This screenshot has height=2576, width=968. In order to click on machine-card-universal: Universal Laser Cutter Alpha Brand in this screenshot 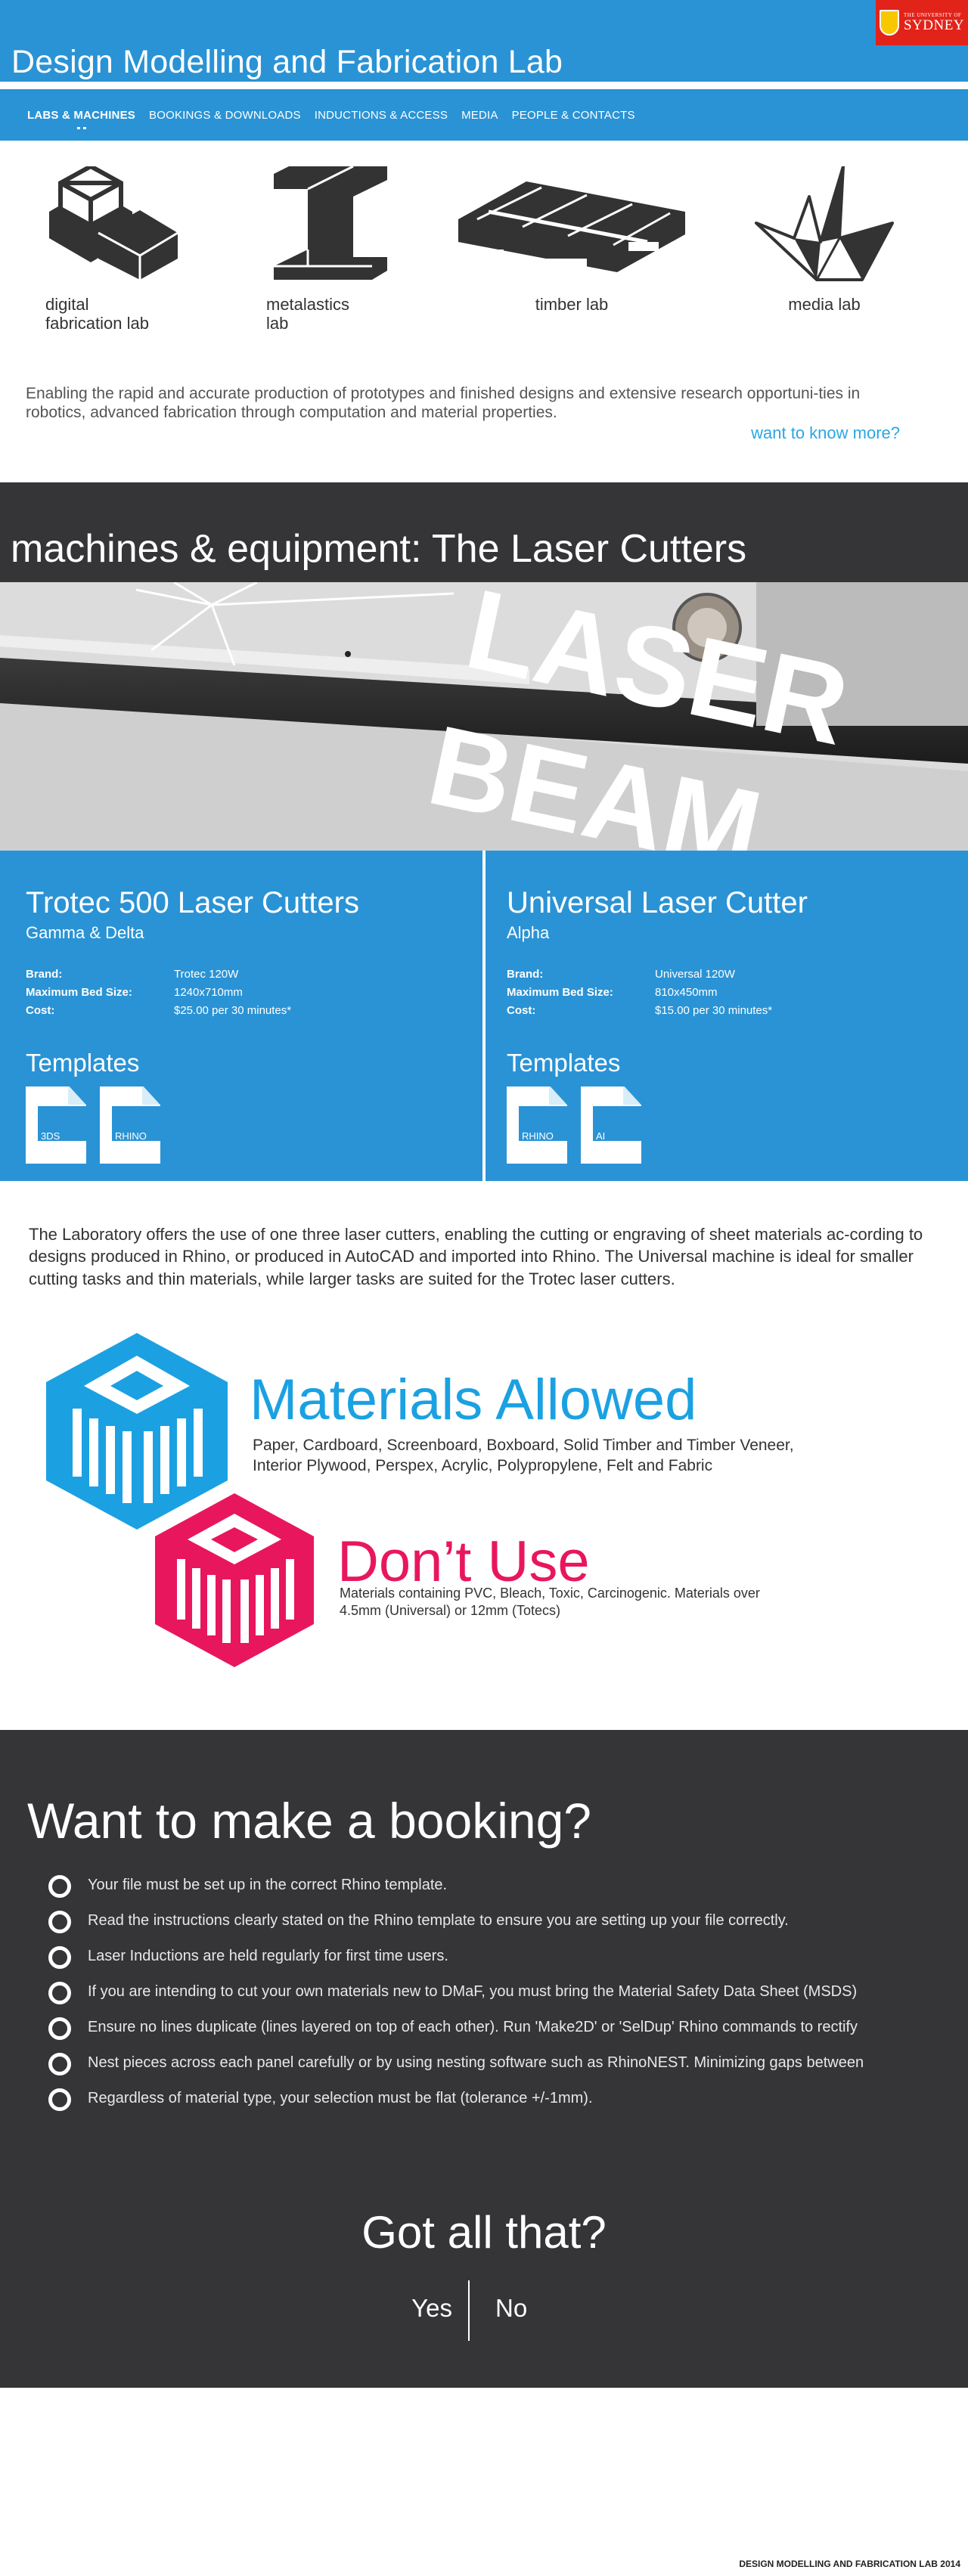, I will do `click(726, 1016)`.